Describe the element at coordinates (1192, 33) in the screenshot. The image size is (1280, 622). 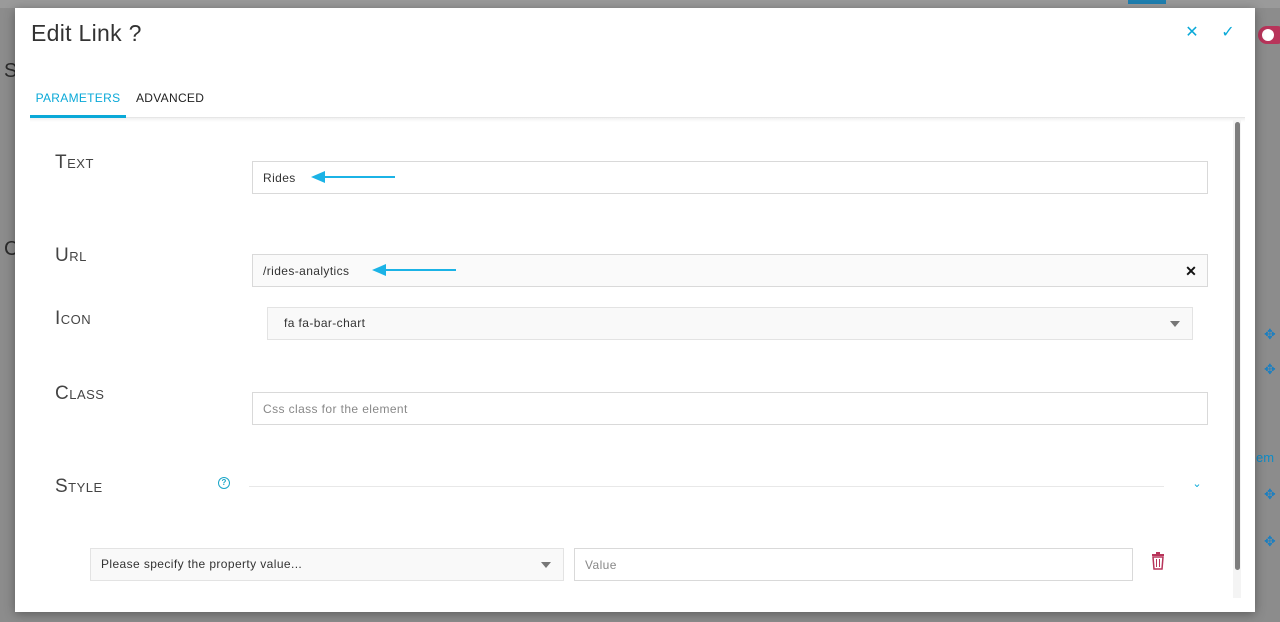
I see `close-icon: ✕` at that location.